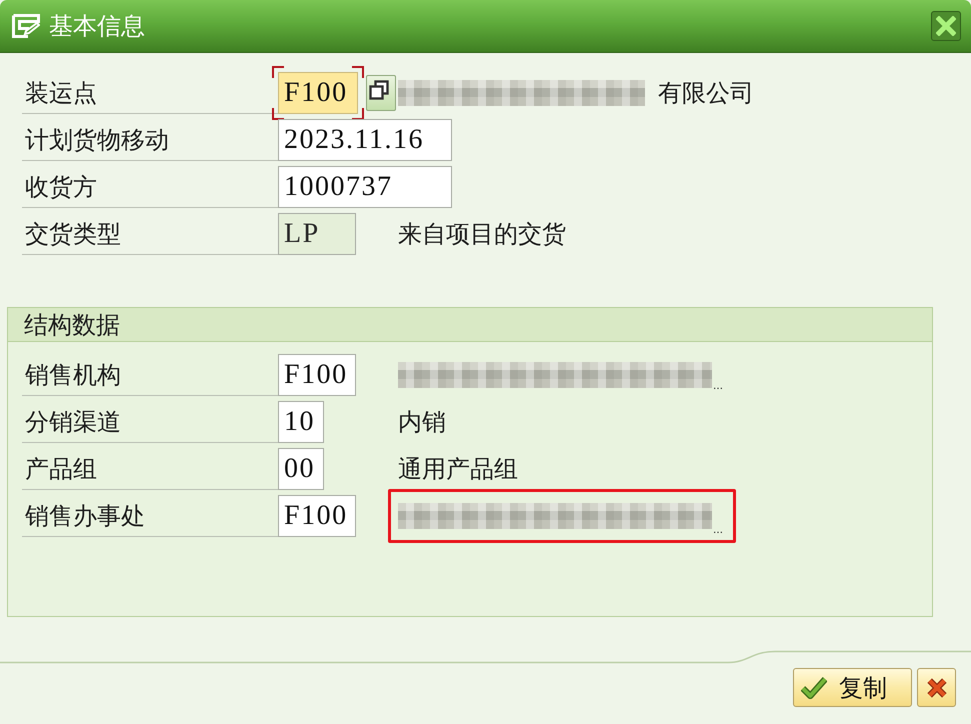 This screenshot has height=724, width=971. Describe the element at coordinates (301, 422) in the screenshot. I see `input-field: 10` at that location.